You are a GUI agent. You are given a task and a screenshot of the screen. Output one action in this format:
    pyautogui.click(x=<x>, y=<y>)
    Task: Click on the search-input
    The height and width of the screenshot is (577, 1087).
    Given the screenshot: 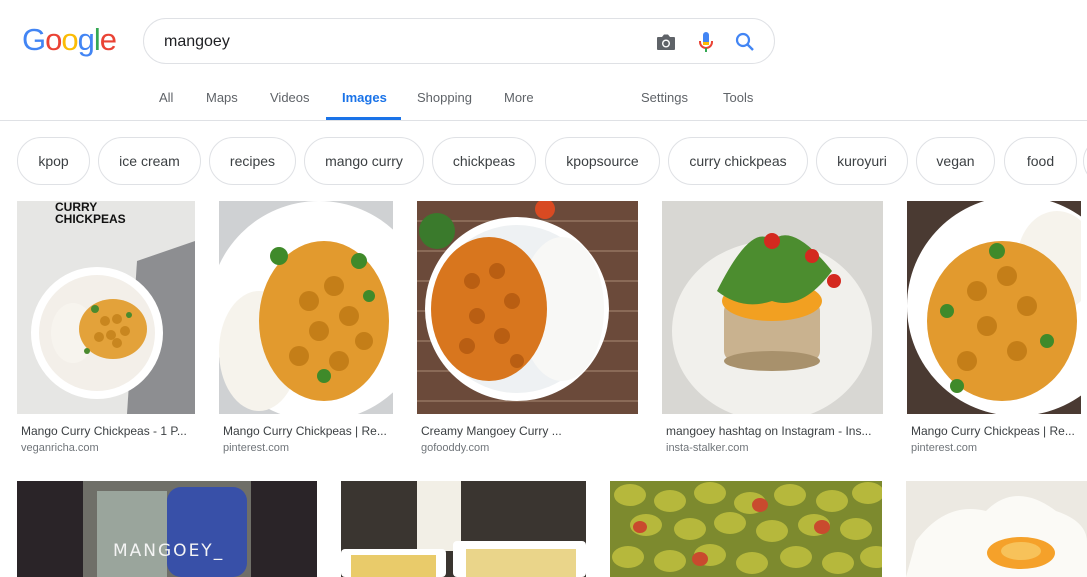 What is the action you would take?
    pyautogui.click(x=399, y=42)
    